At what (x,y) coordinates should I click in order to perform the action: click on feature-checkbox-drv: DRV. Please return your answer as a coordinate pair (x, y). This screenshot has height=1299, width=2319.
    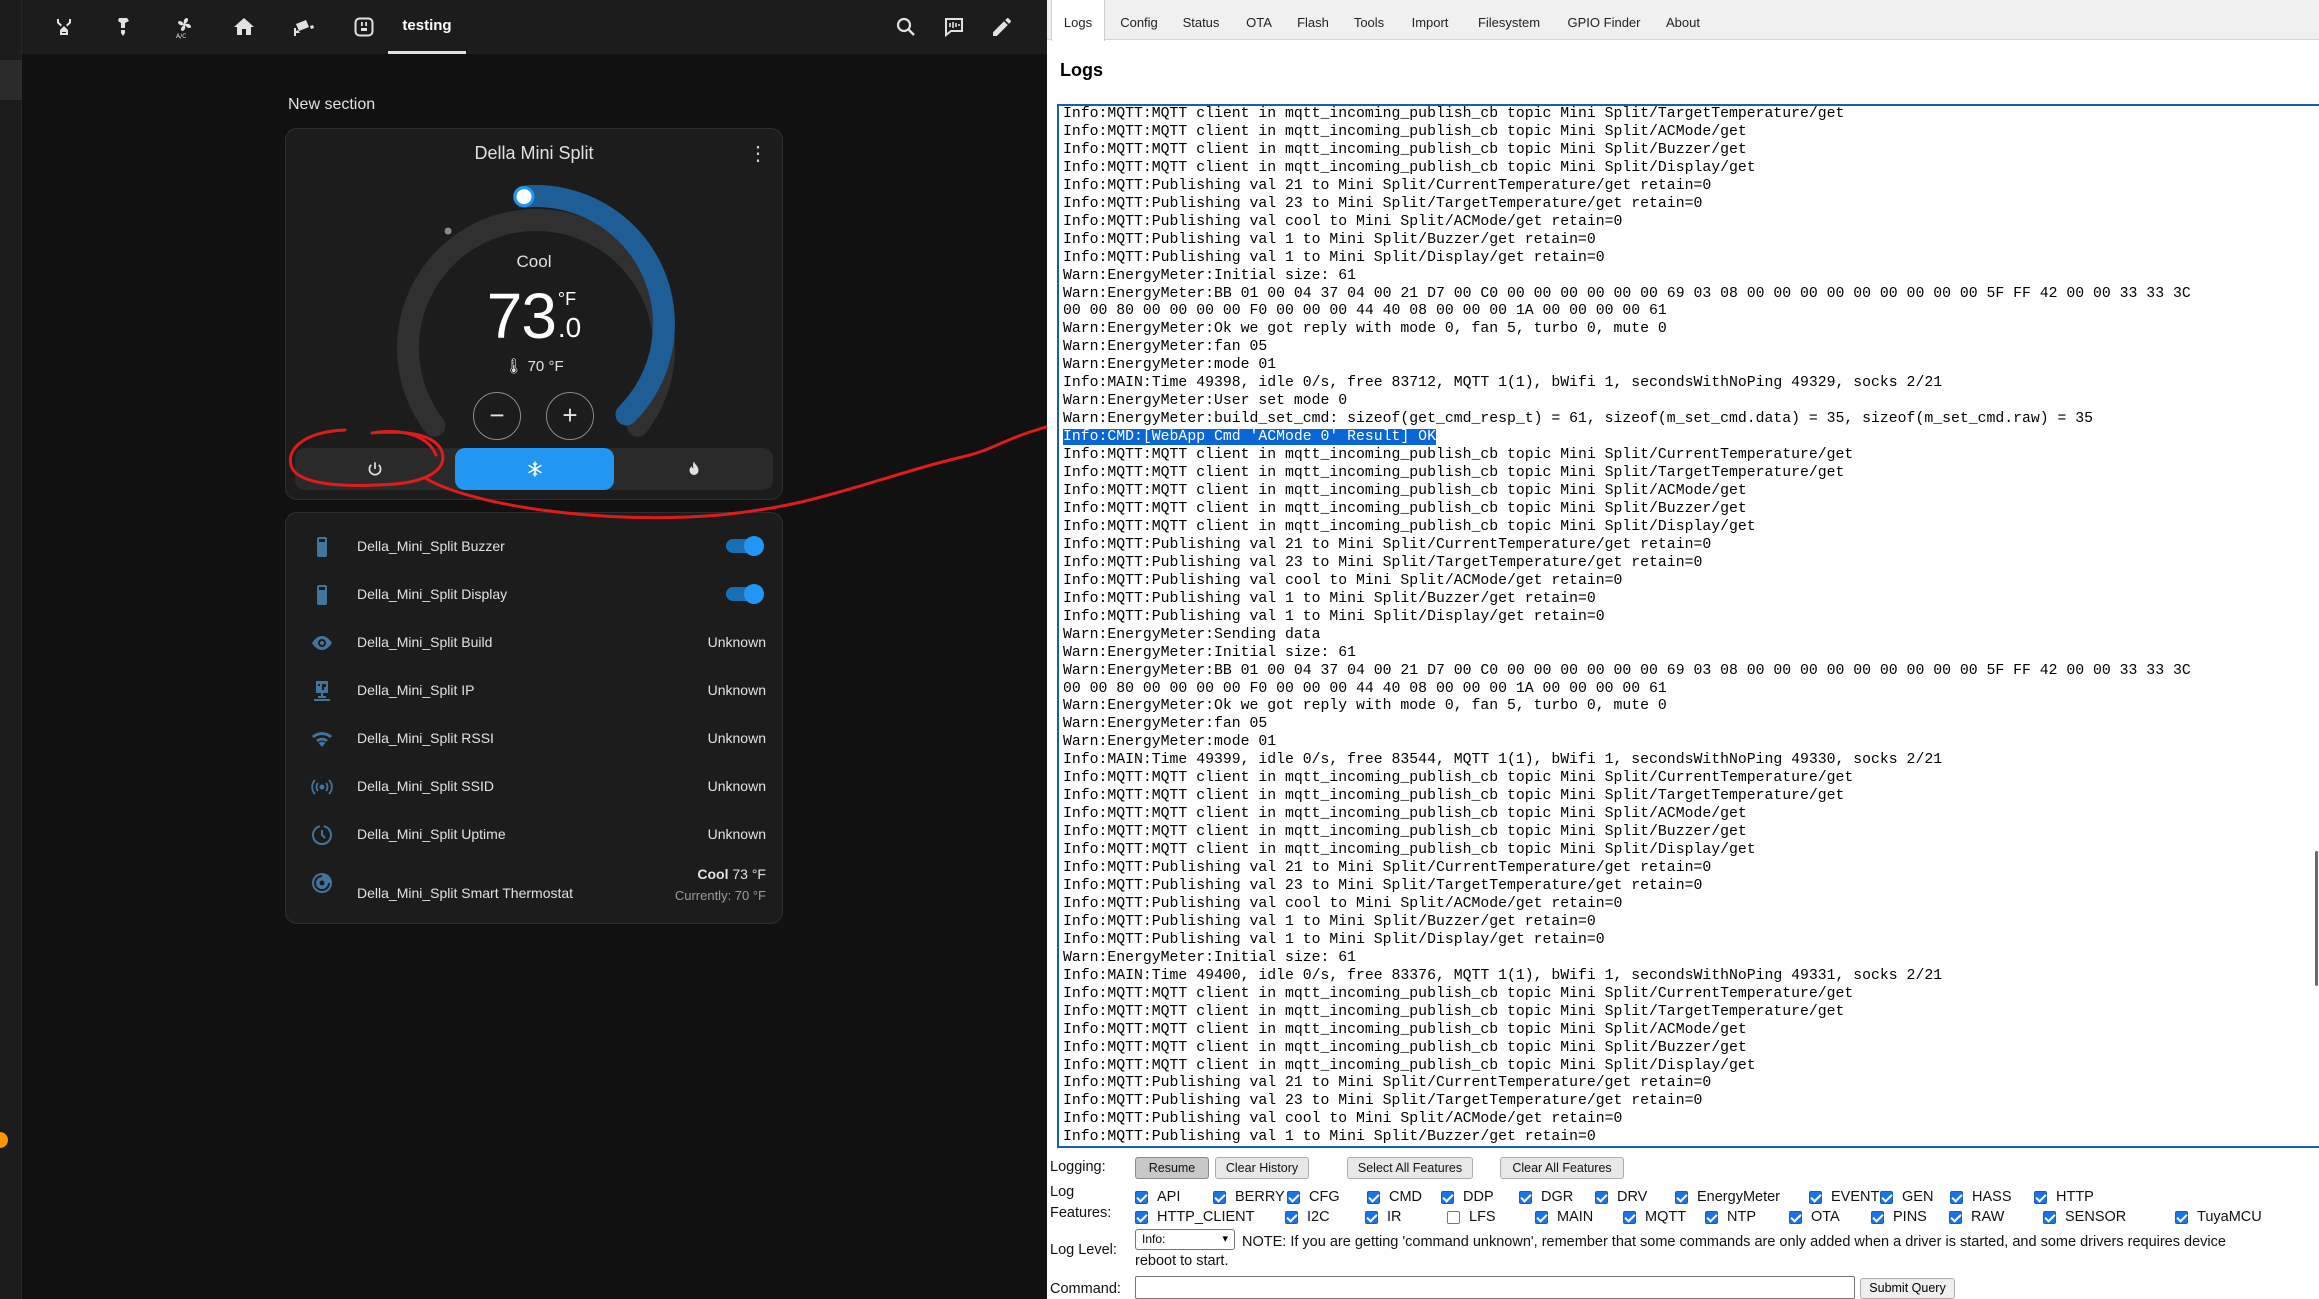
    Looking at the image, I should click on (1621, 1197).